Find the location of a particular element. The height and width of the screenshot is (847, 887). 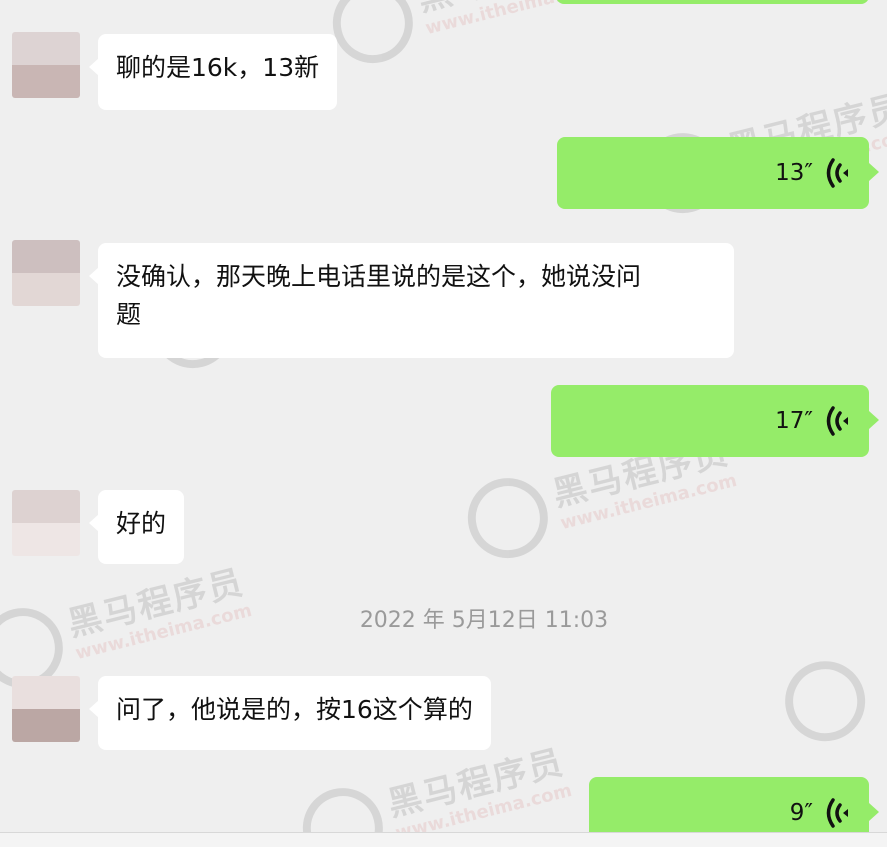

text-message-bubble: 好的 is located at coordinates (136, 527).